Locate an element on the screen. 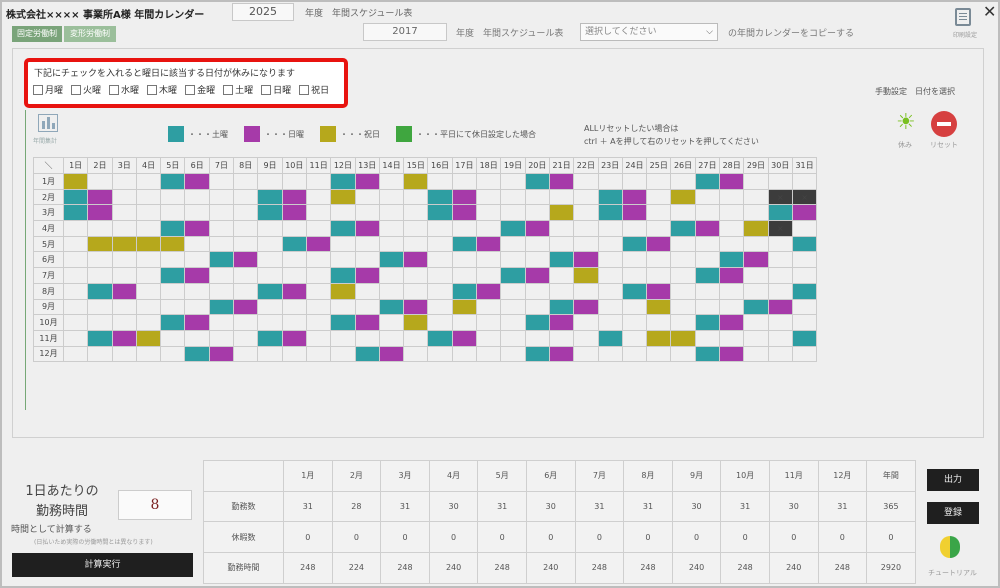 This screenshot has height=588, width=1000. weekday-checkbox-5: 土曜 is located at coordinates (238, 89).